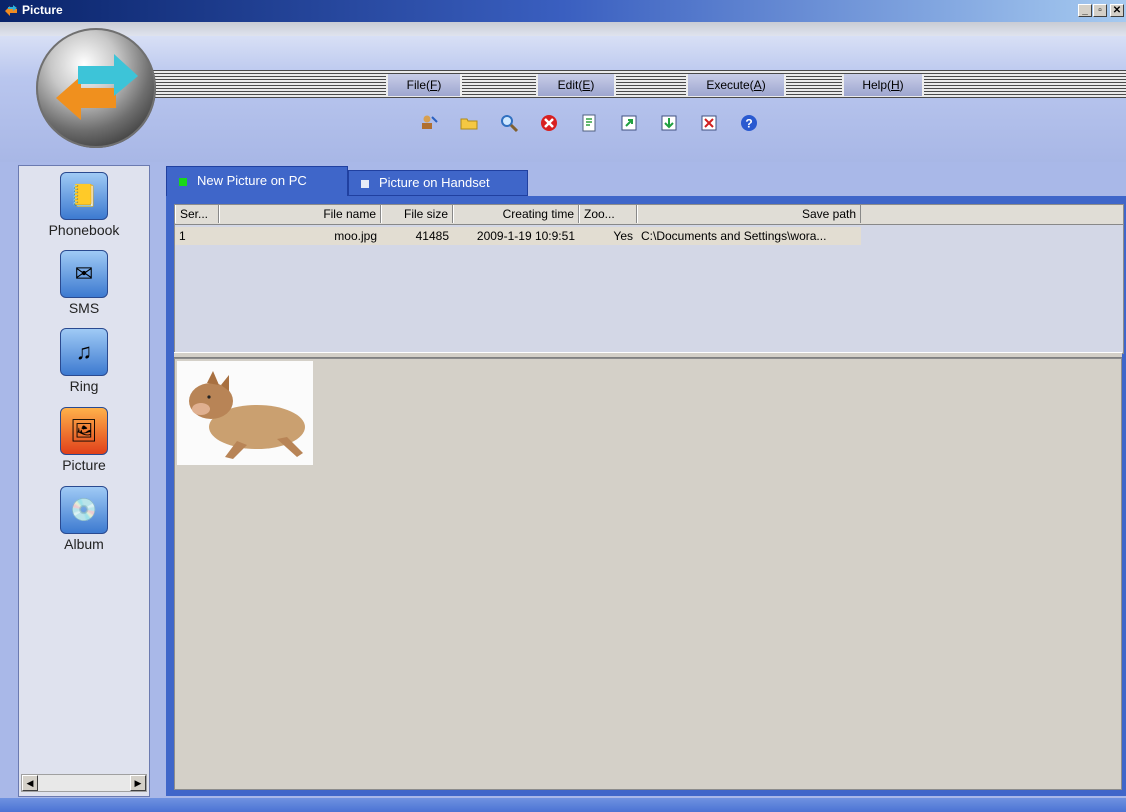 This screenshot has height=812, width=1126. Describe the element at coordinates (424, 85) in the screenshot. I see `menu-file: File(F)` at that location.